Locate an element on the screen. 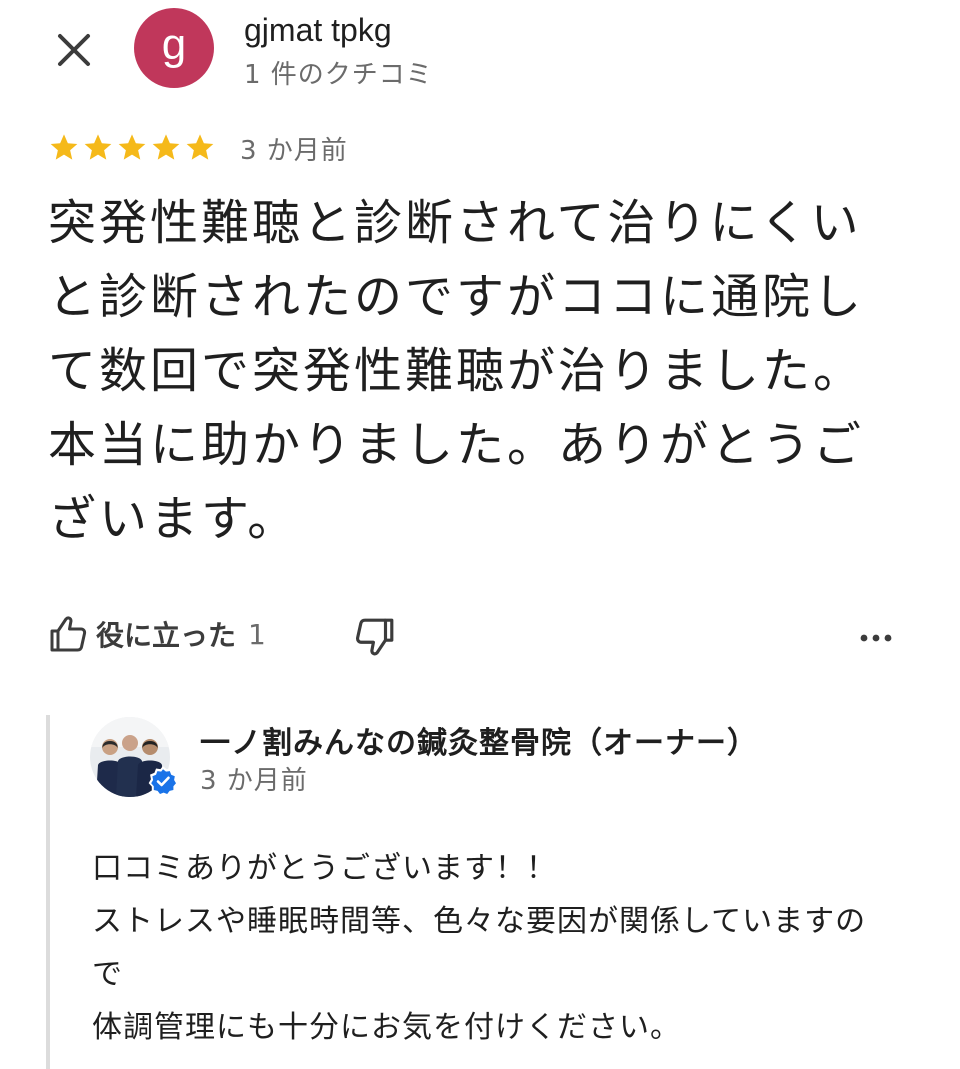 The height and width of the screenshot is (1069, 960). helpful-button: 役に立った 1 is located at coordinates (157, 634).